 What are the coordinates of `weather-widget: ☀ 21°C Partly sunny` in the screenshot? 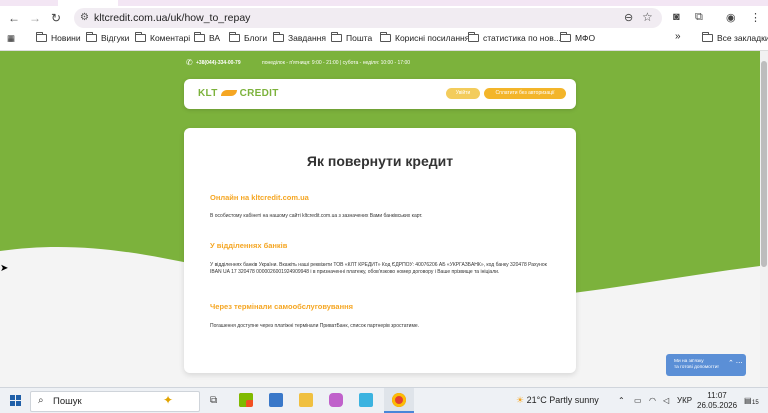 It's located at (557, 400).